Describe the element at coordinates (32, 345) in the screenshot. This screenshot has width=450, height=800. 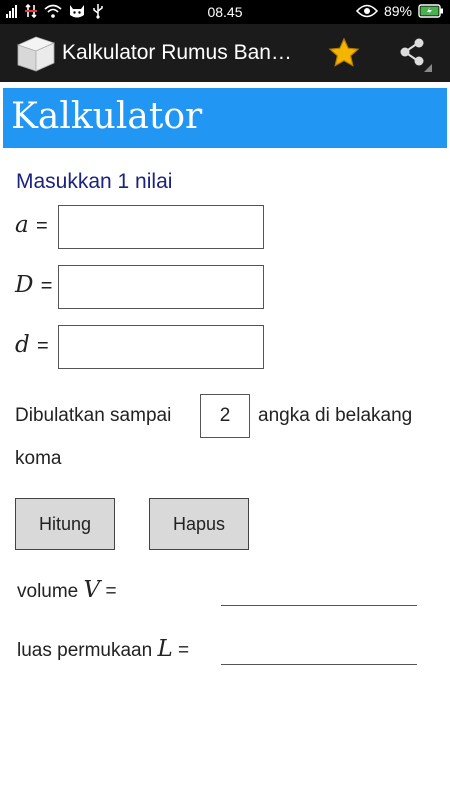
I see `field-label-d: d =` at that location.